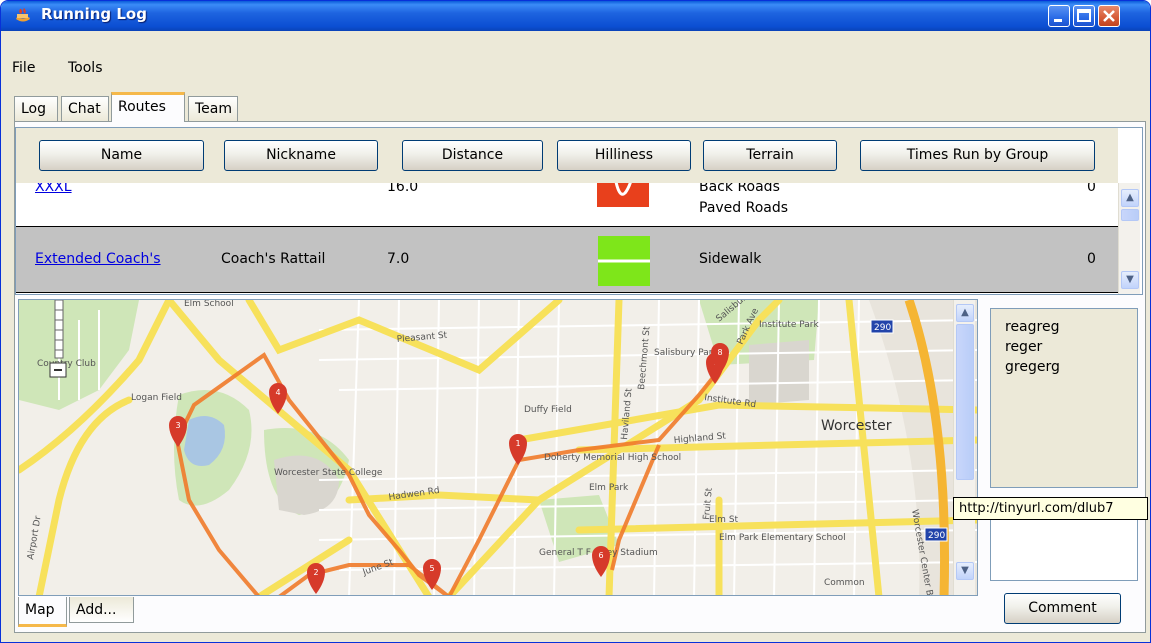  Describe the element at coordinates (977, 155) in the screenshot. I see `column-times-run-button: Times Run by Group` at that location.